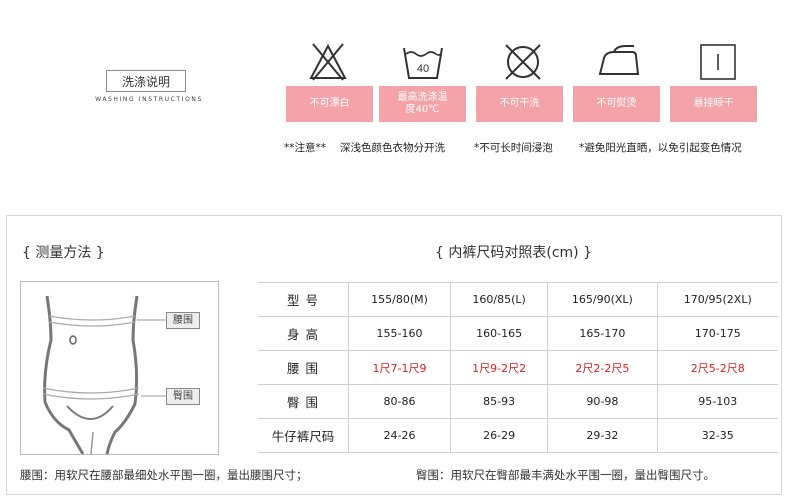  Describe the element at coordinates (164, 475) in the screenshot. I see `waist-measure-note: 腰围：用软尺在腰部最细处水平围一圈，量出腰围尺寸；` at that location.